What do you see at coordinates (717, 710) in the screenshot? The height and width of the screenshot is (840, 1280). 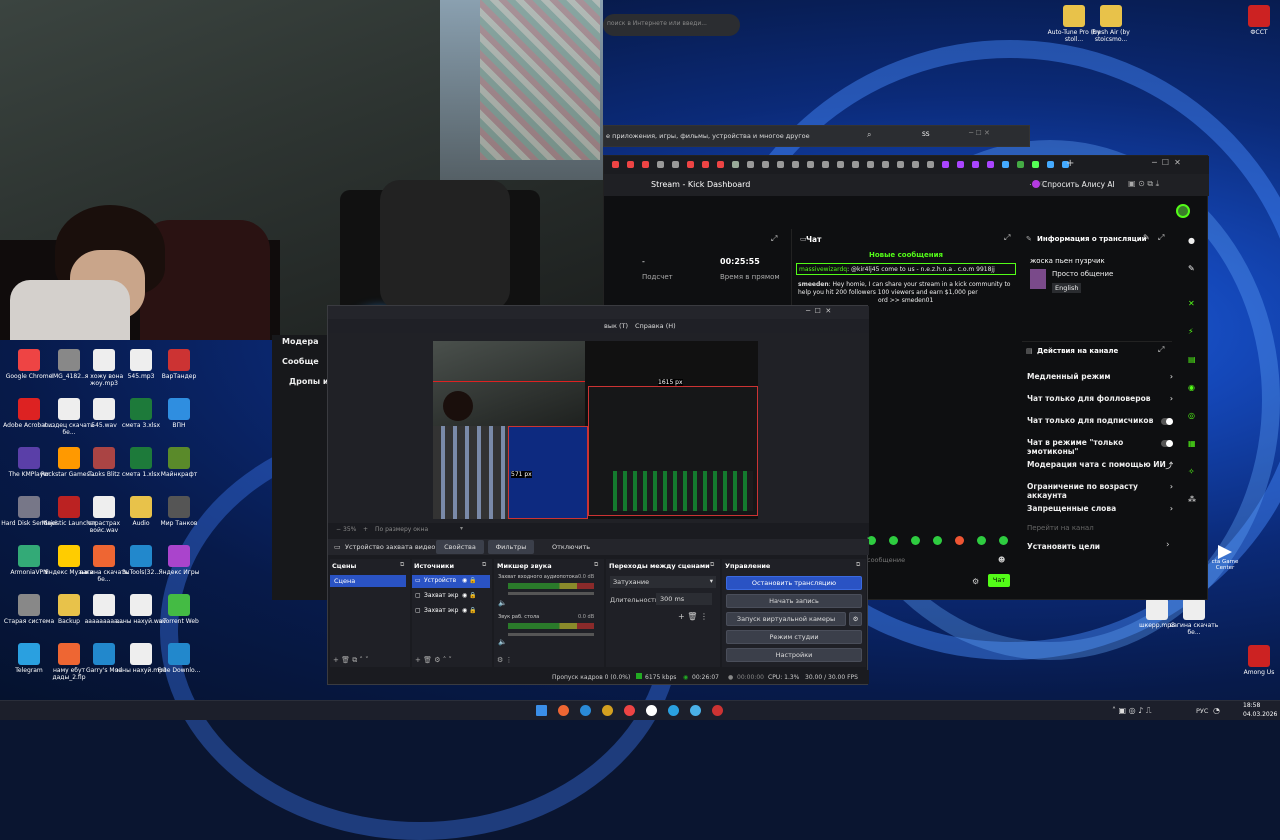 I see `obs-icon` at bounding box center [717, 710].